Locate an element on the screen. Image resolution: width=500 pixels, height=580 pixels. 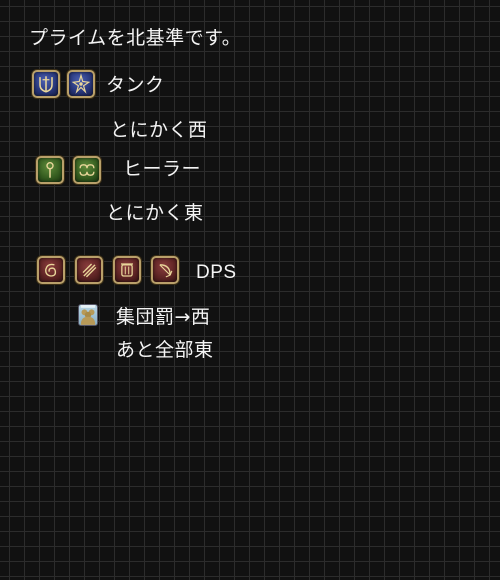
party-members-icon is located at coordinates (88, 315).